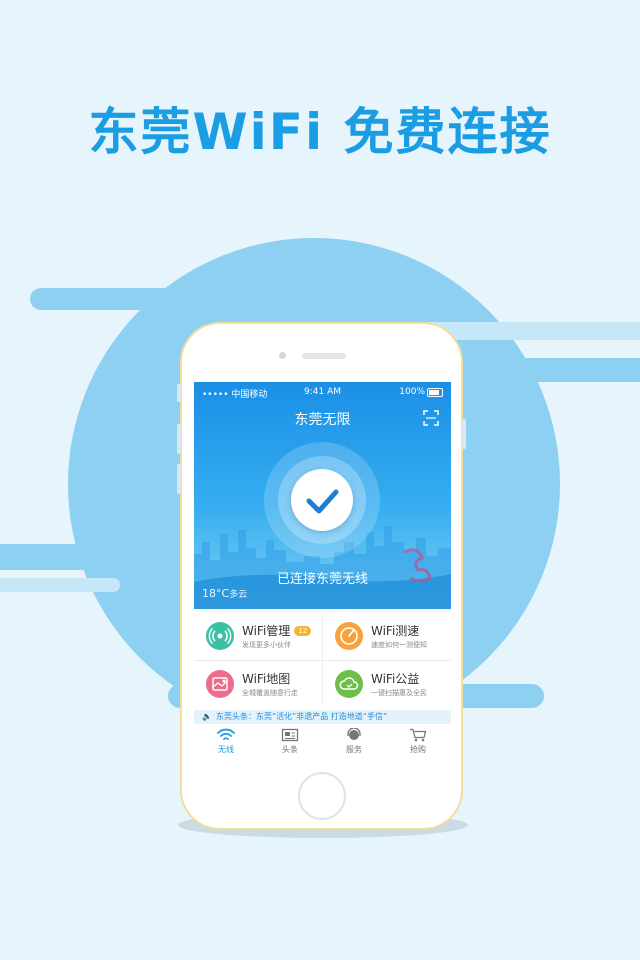  I want to click on tab-shop: 抢购, so click(418, 741).